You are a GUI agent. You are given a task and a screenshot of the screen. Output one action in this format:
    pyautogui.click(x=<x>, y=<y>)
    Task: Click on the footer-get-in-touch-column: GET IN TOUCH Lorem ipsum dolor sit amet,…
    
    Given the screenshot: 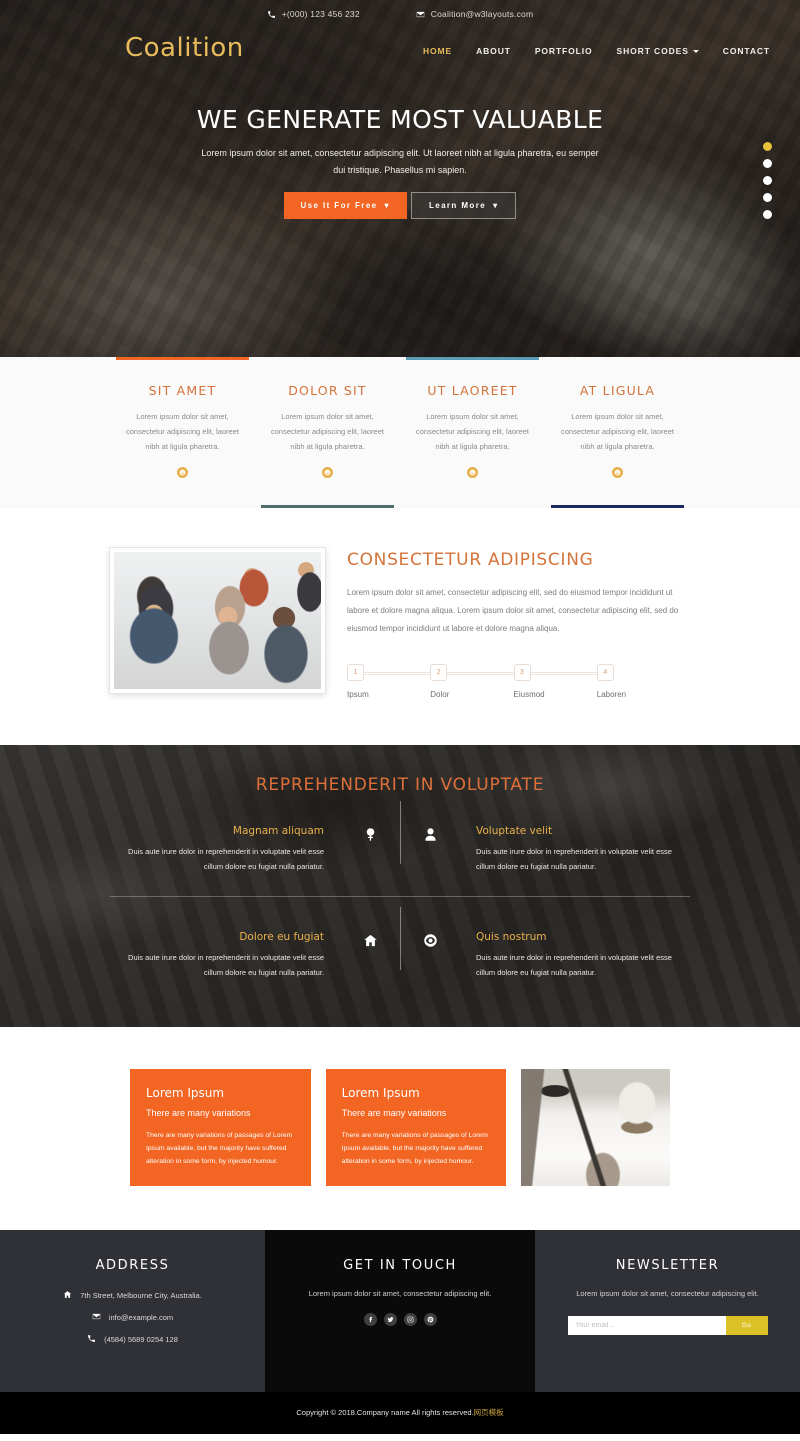 What is the action you would take?
    pyautogui.click(x=400, y=1311)
    